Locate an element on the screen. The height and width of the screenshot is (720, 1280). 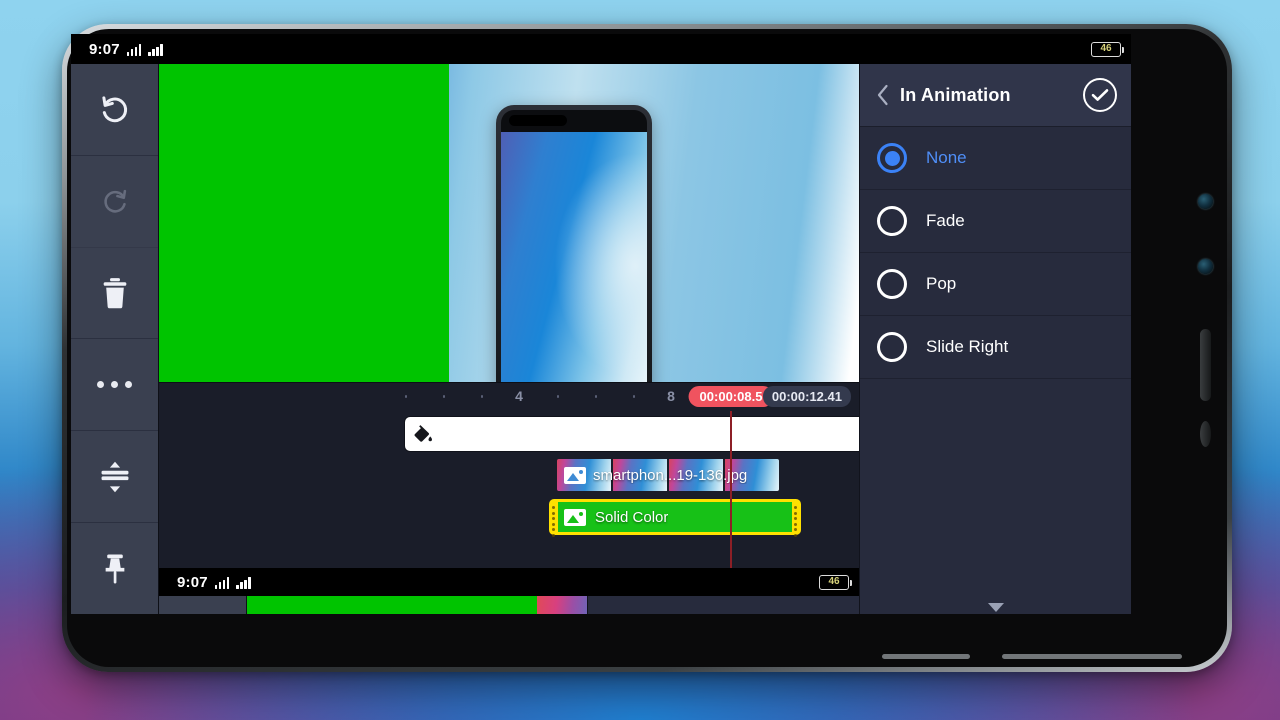
preview-strip is located at coordinates (509, 605).